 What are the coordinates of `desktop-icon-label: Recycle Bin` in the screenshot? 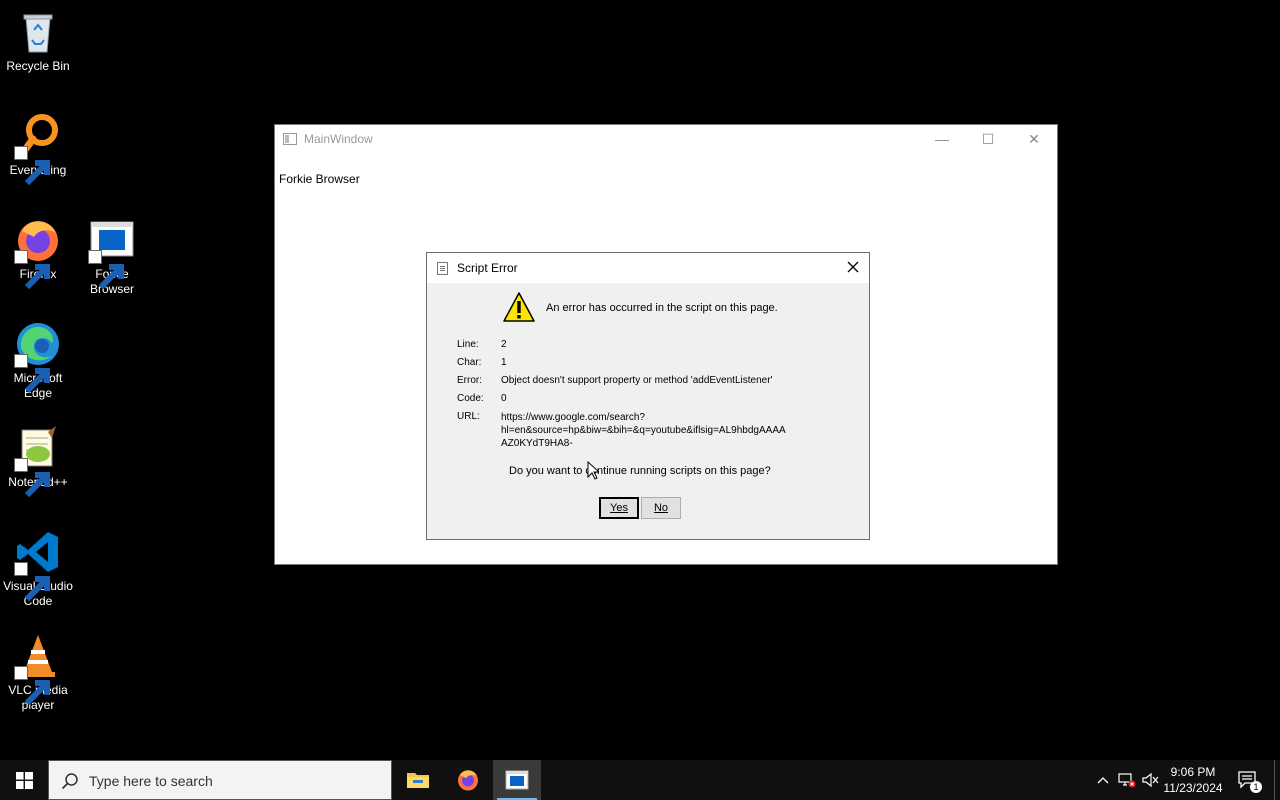 It's located at (38, 66).